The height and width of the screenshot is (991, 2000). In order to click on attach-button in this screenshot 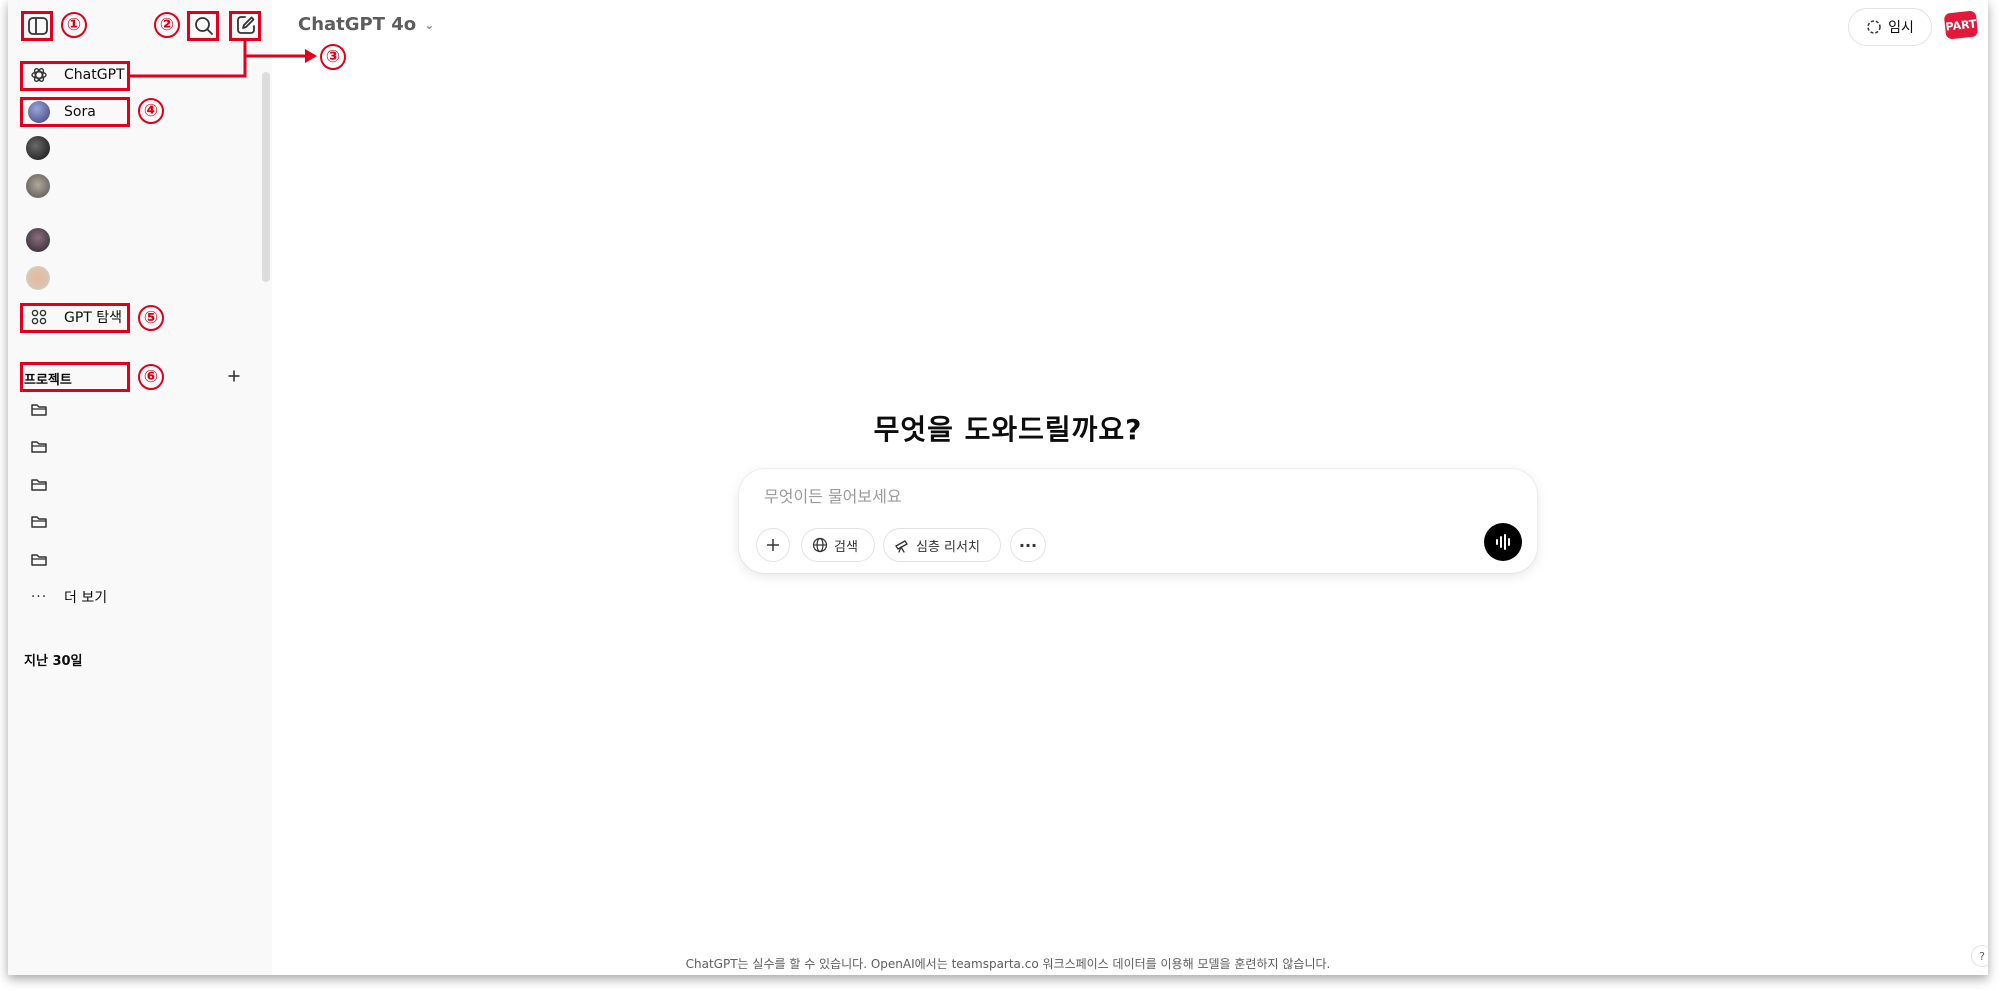, I will do `click(773, 545)`.